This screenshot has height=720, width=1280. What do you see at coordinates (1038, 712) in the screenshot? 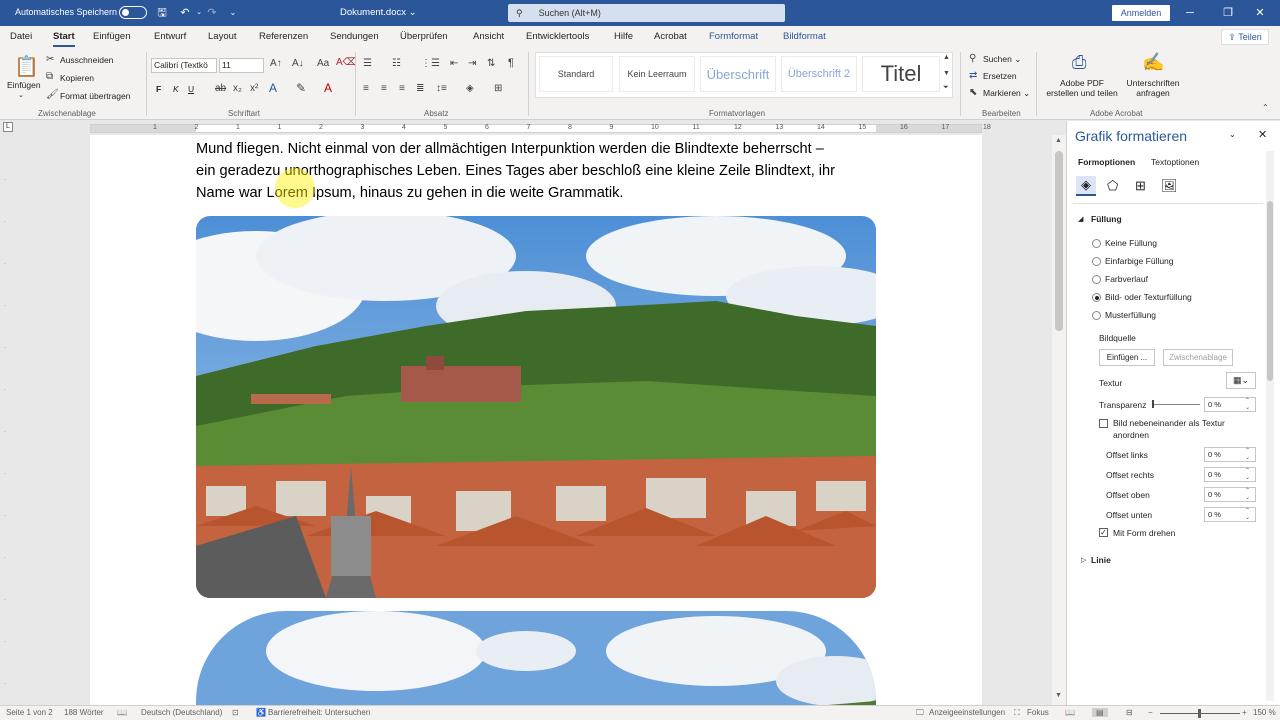
I see `focus-mode: Fokus` at bounding box center [1038, 712].